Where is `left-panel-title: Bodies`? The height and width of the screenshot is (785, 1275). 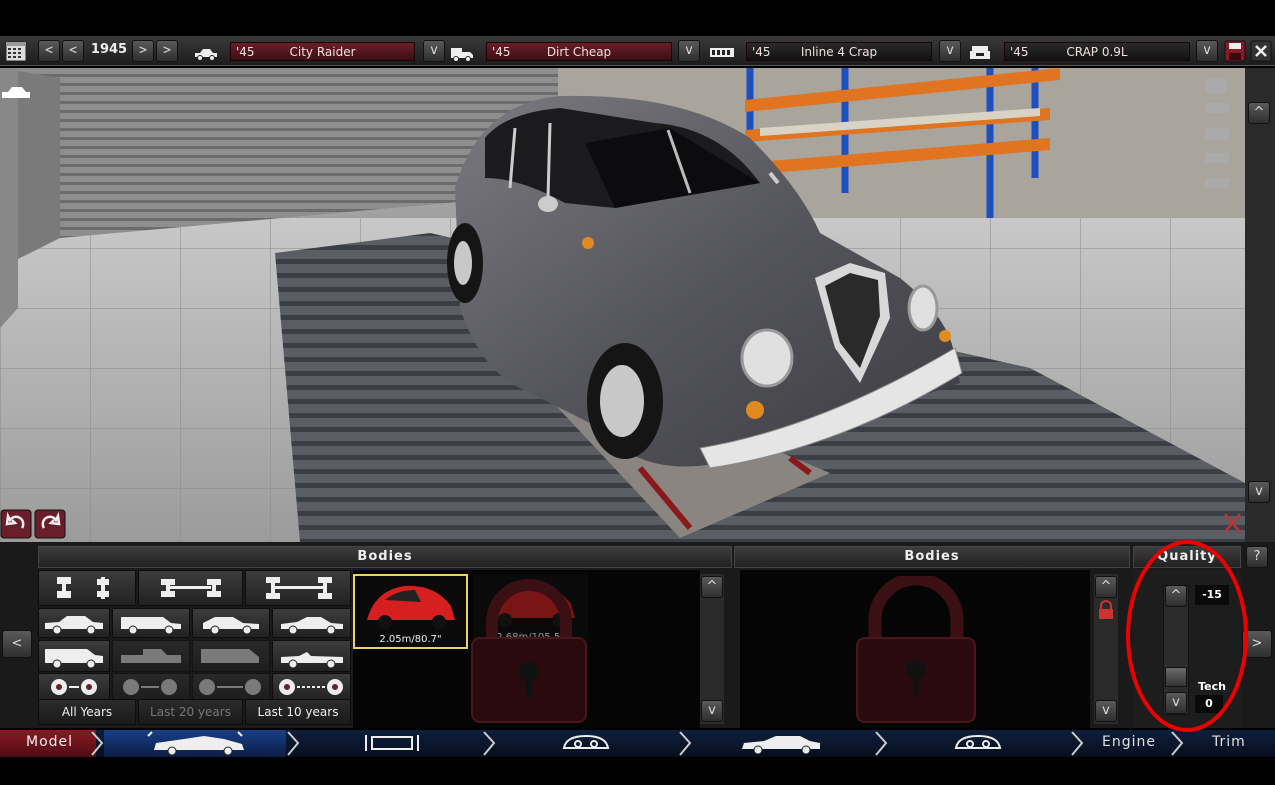 left-panel-title: Bodies is located at coordinates (385, 557).